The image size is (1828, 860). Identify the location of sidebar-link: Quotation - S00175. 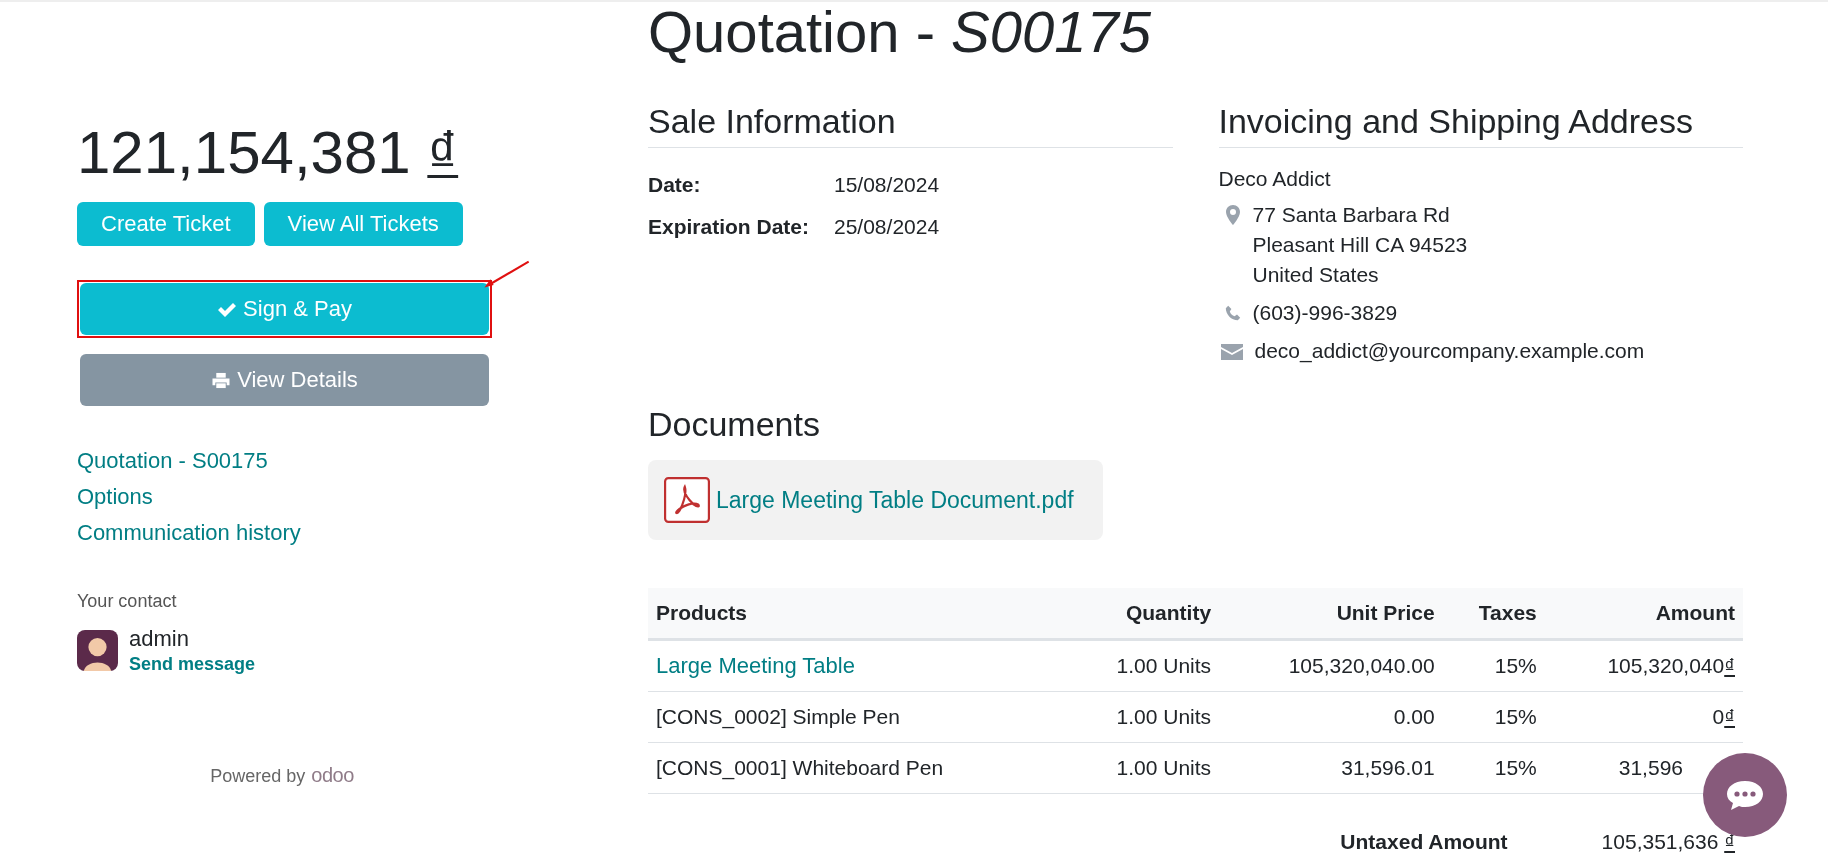
(189, 461).